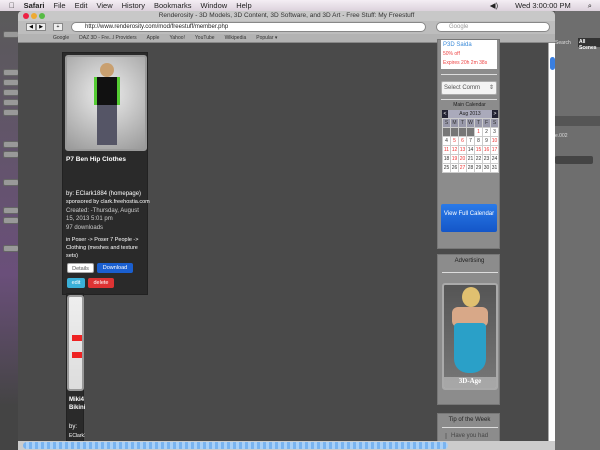 Image resolution: width=600 pixels, height=450 pixels. Describe the element at coordinates (462, 159) in the screenshot. I see `calendar-day: 20` at that location.